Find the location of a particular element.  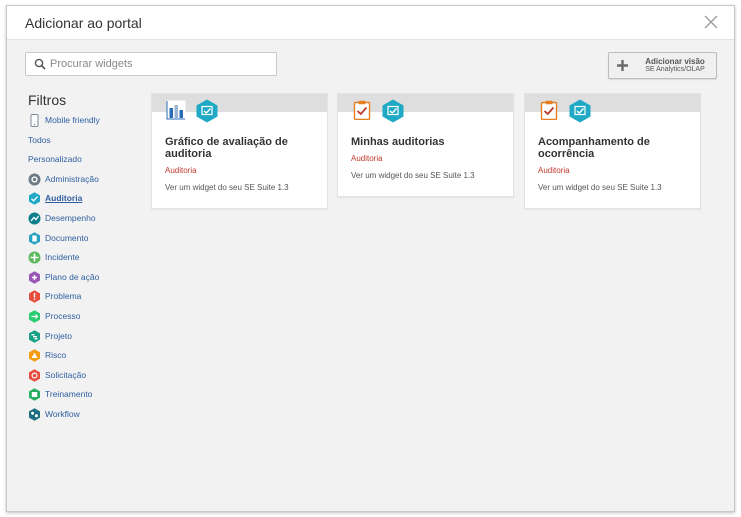

filter-incidente: Incidente is located at coordinates (54, 257).